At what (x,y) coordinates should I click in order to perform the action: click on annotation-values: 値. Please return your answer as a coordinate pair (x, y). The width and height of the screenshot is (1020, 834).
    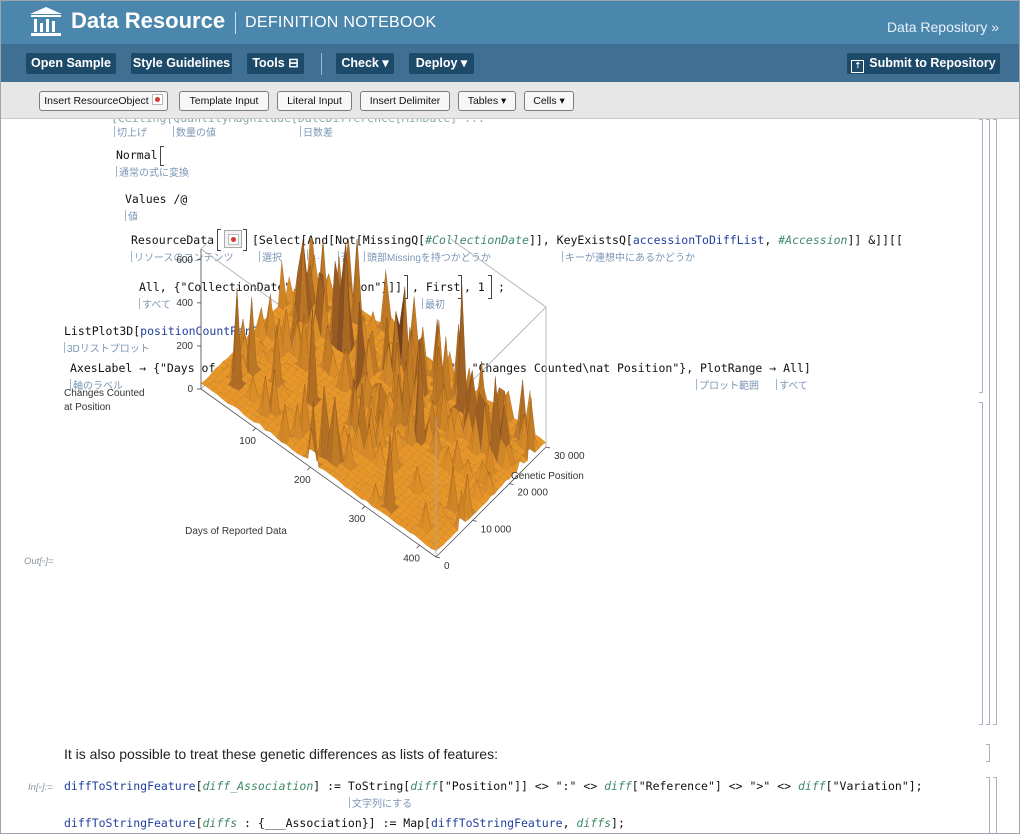
    Looking at the image, I should click on (131, 215).